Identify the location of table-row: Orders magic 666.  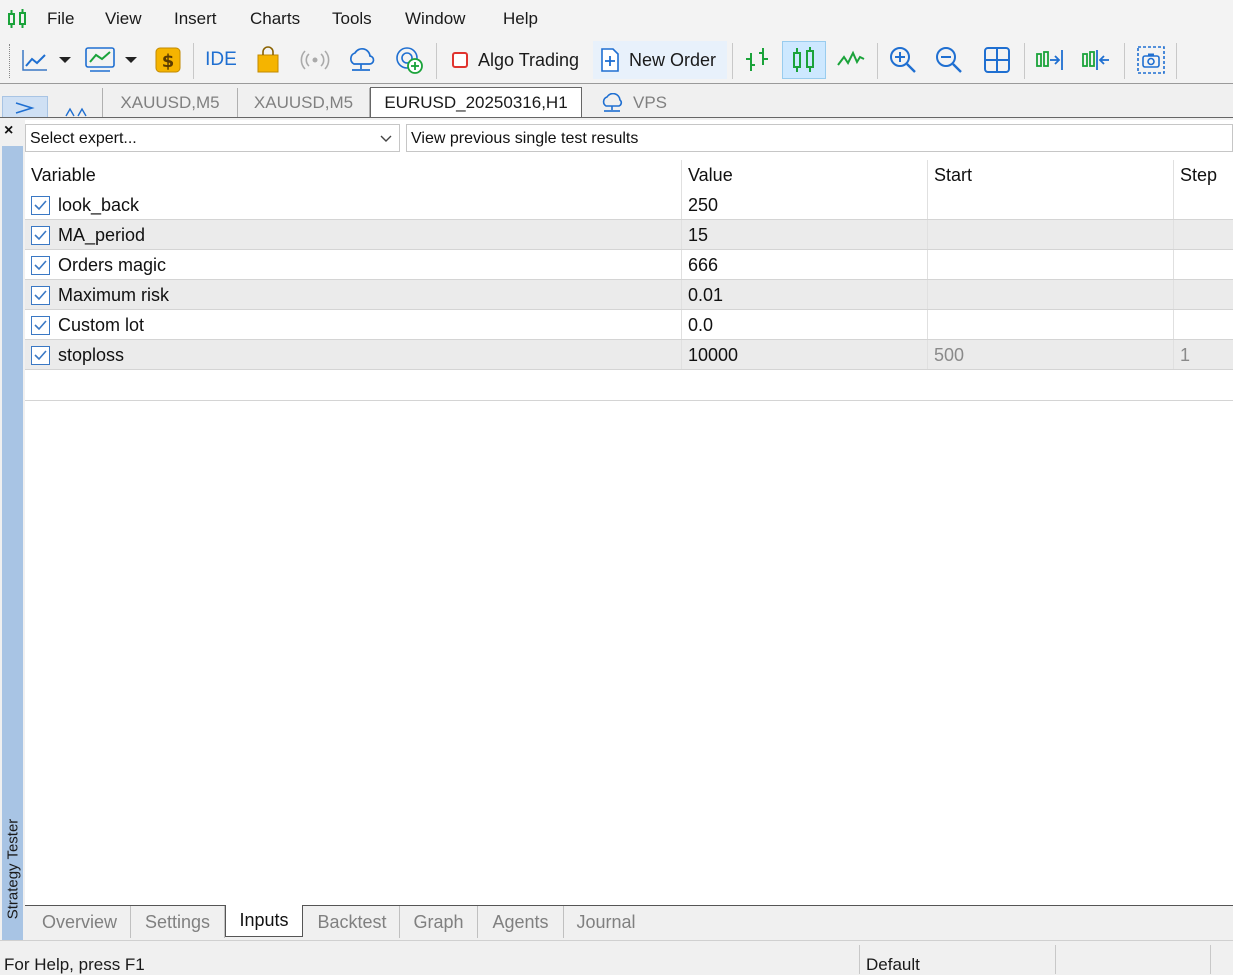
(629, 265).